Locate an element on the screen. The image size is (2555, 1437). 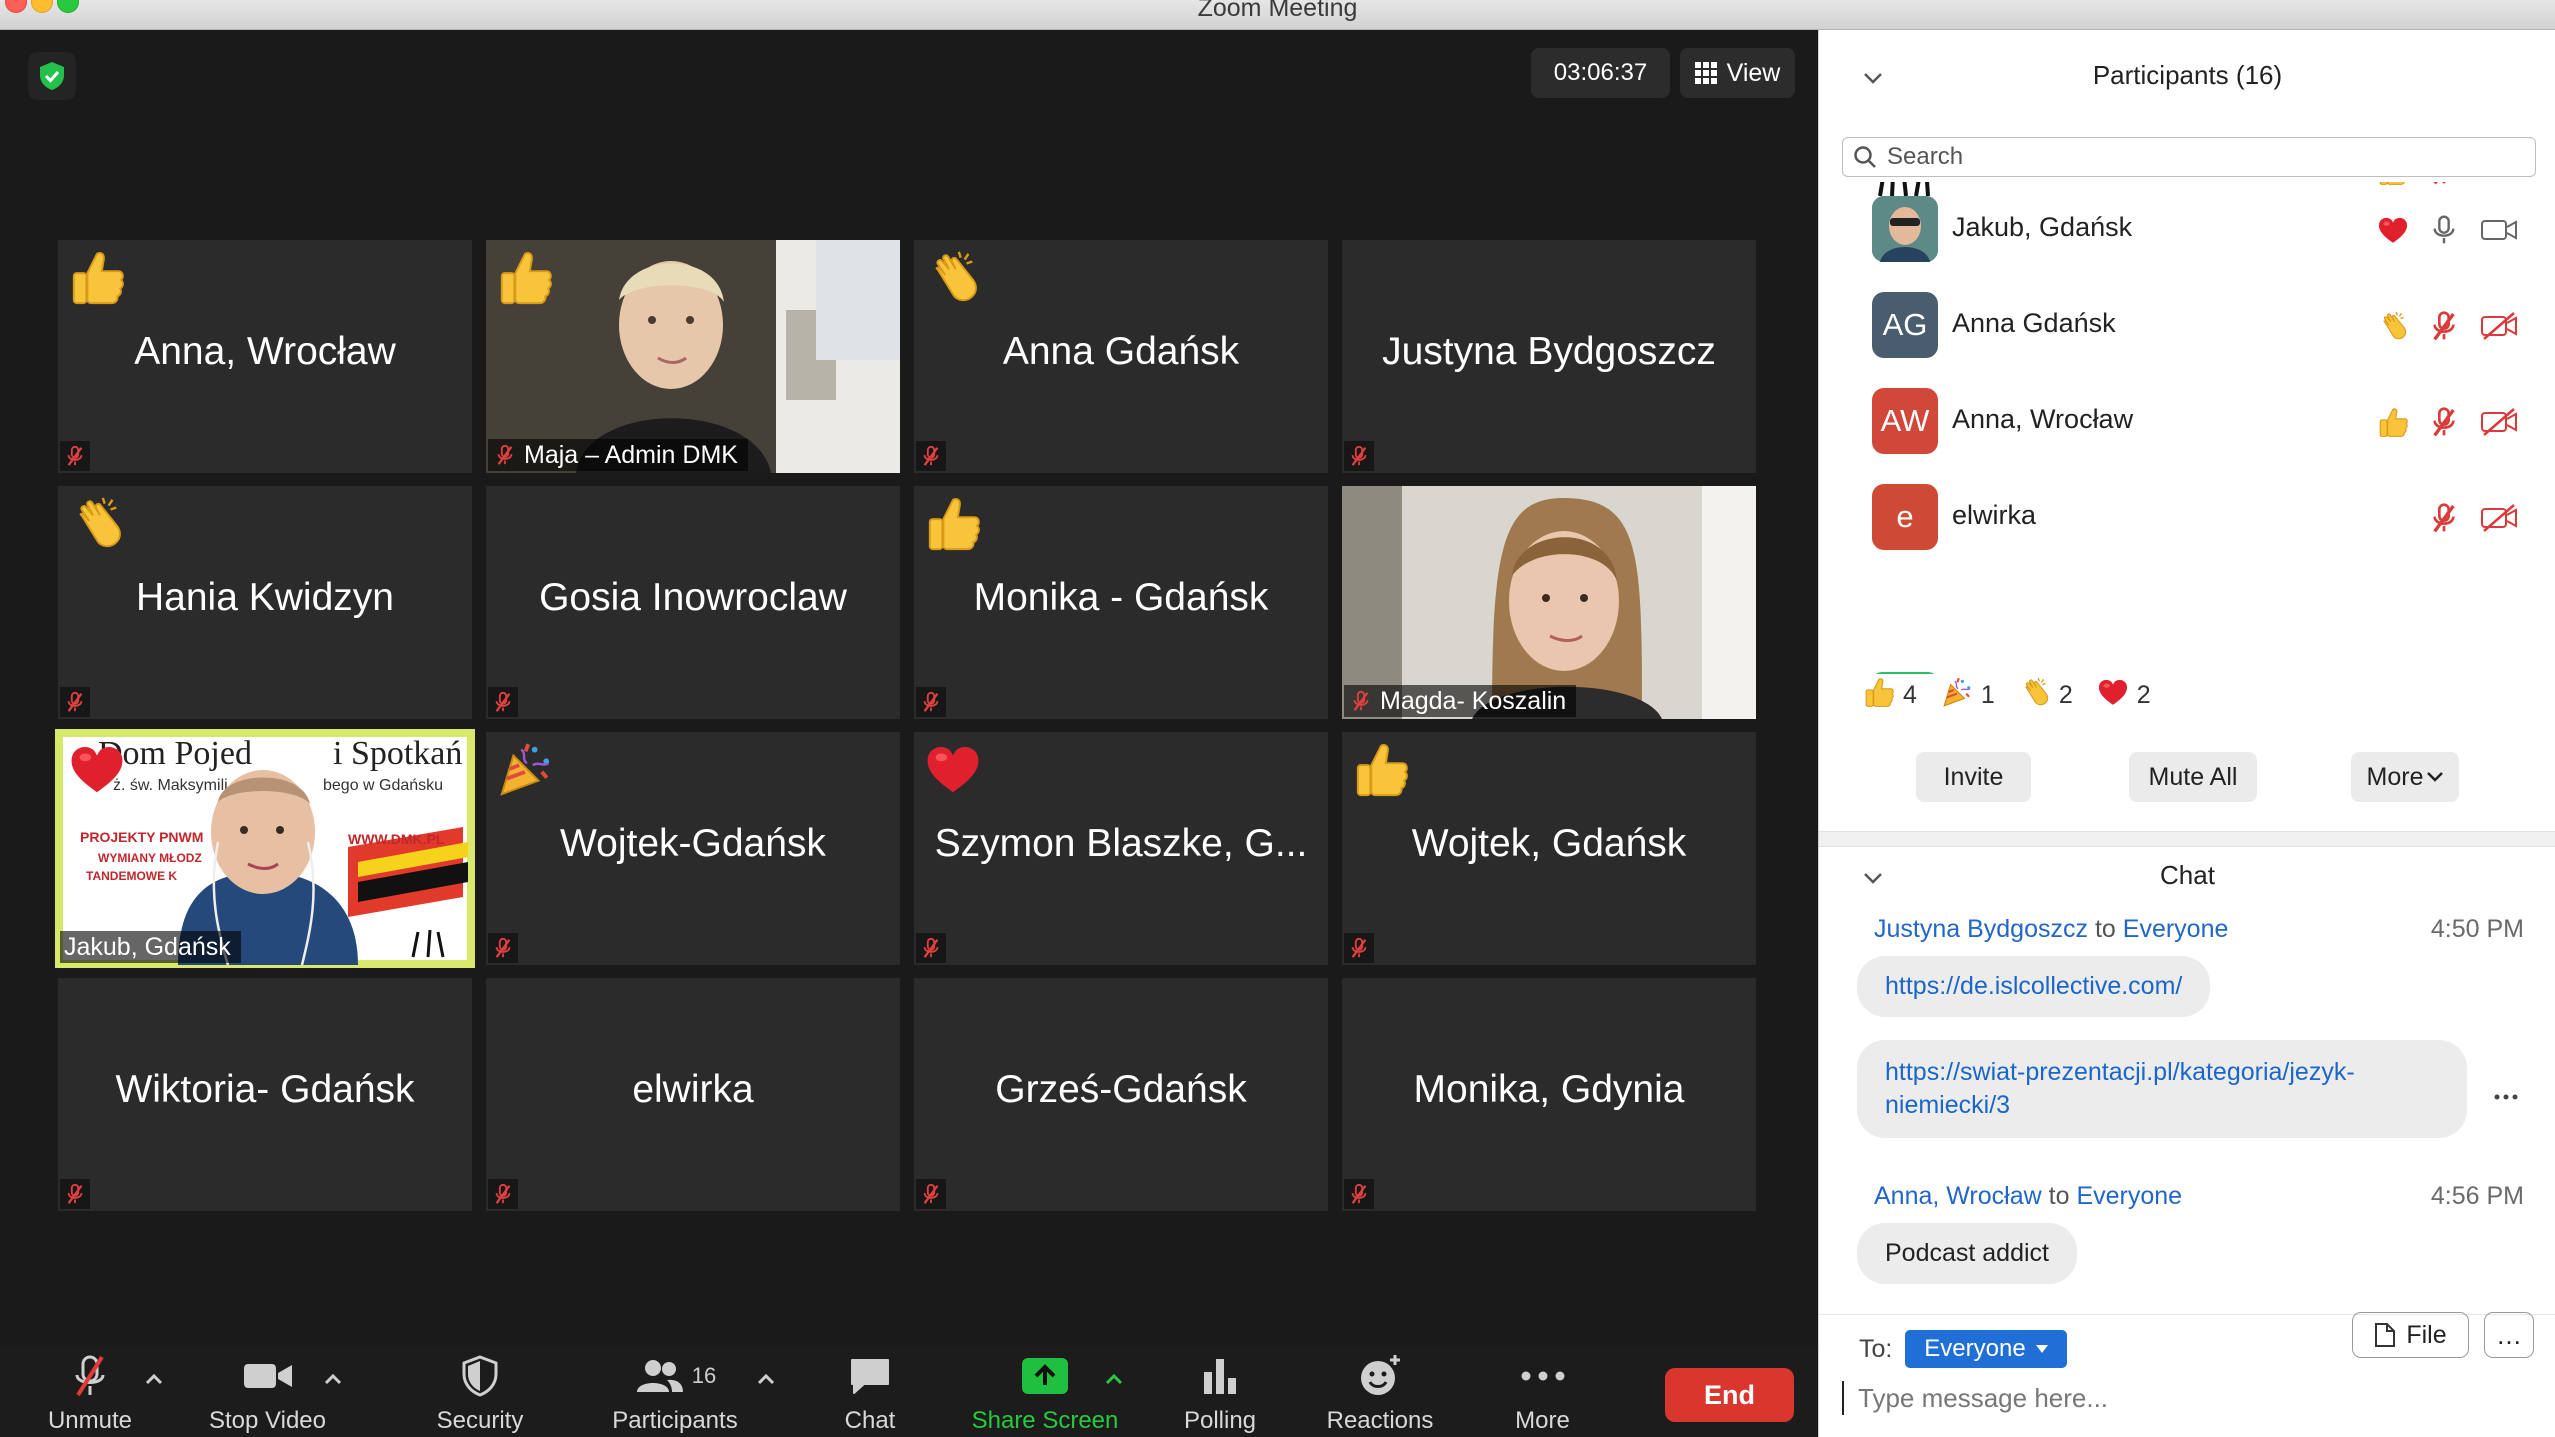
grid-icon is located at coordinates (1705, 73).